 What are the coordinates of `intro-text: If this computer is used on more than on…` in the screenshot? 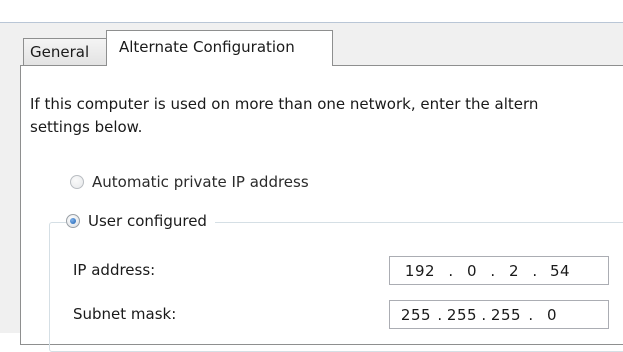 It's located at (326, 116).